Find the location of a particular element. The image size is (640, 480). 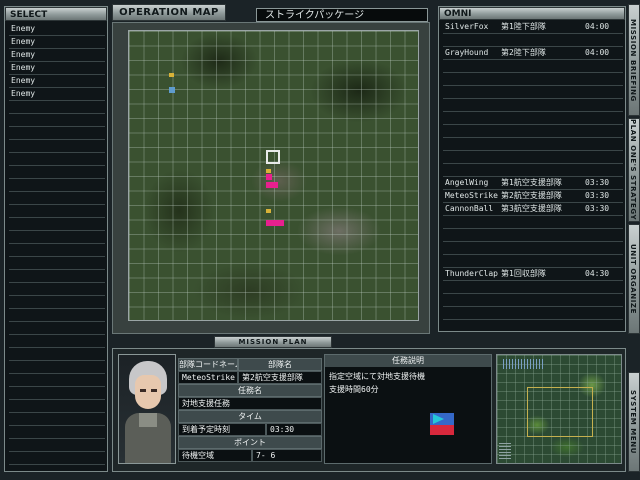

briefing-header: 任務説明 is located at coordinates (408, 361).